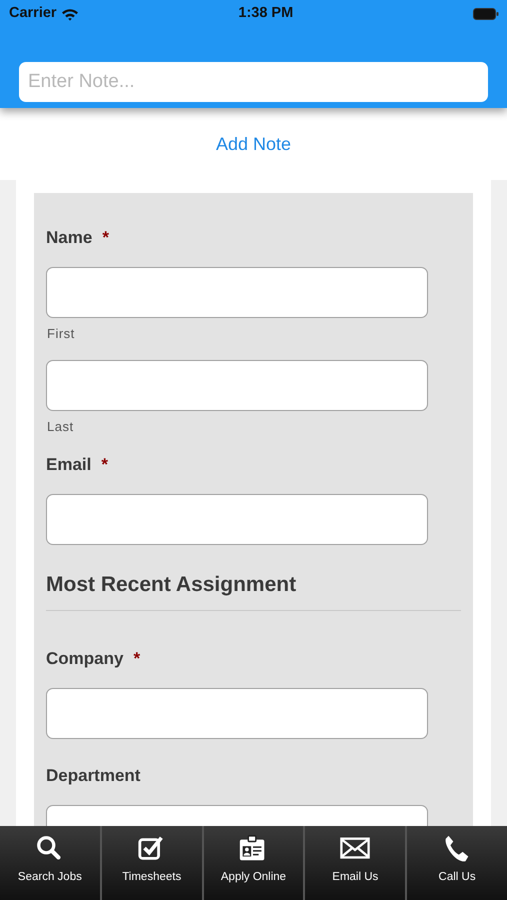  I want to click on field-label: Name, so click(69, 237).